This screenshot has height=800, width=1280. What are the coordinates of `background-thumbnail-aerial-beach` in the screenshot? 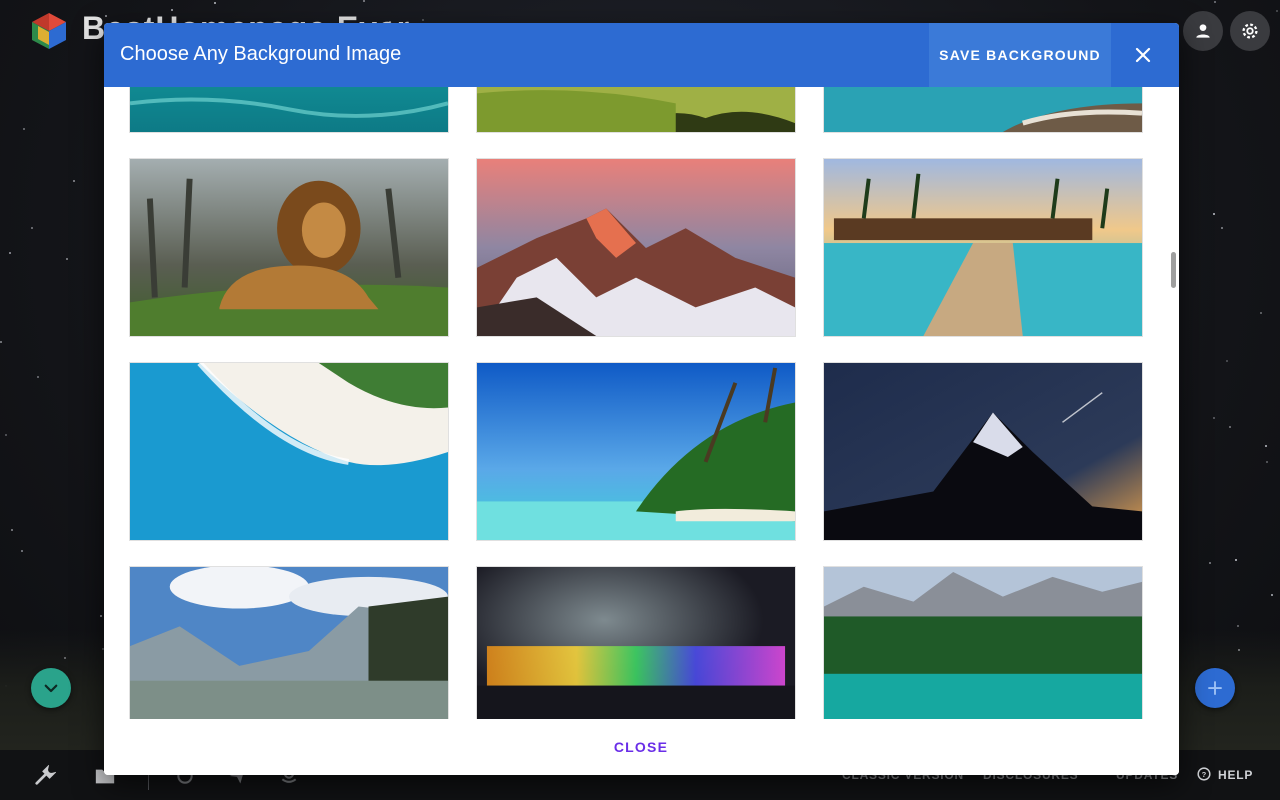 It's located at (289, 451).